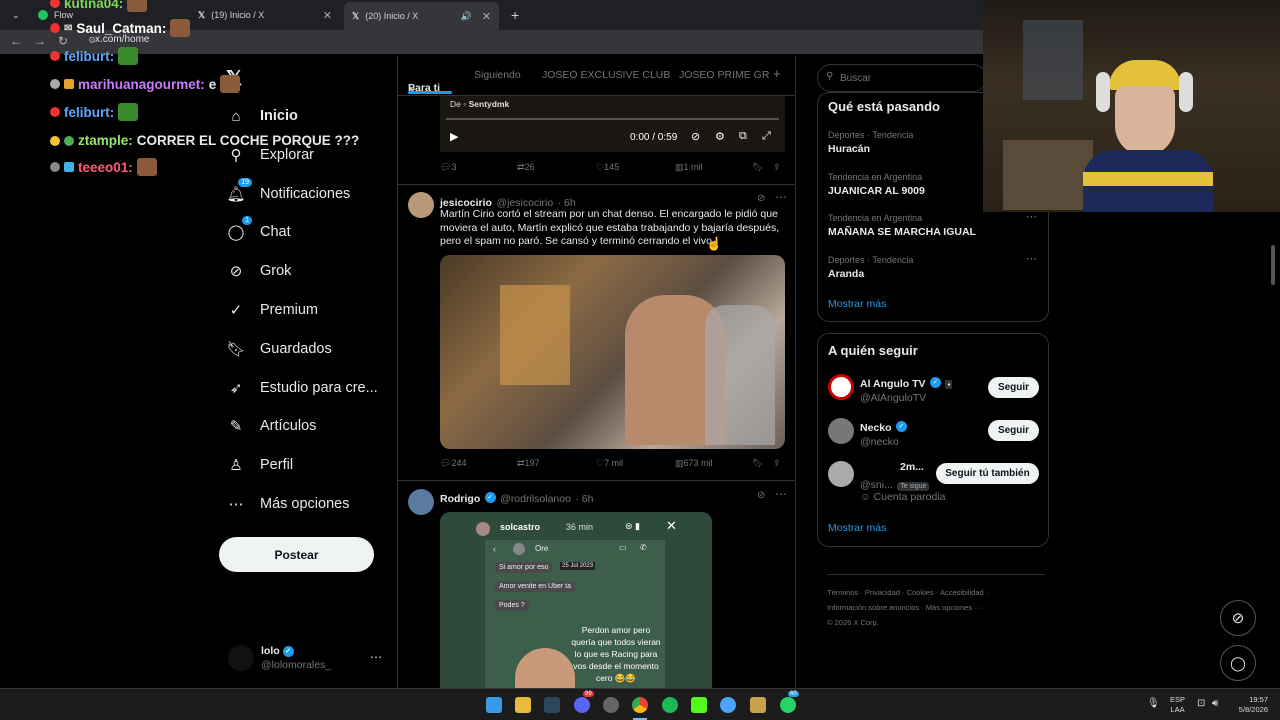 The width and height of the screenshot is (1280, 720). I want to click on volume-icon: 🔊︎, so click(1215, 703).